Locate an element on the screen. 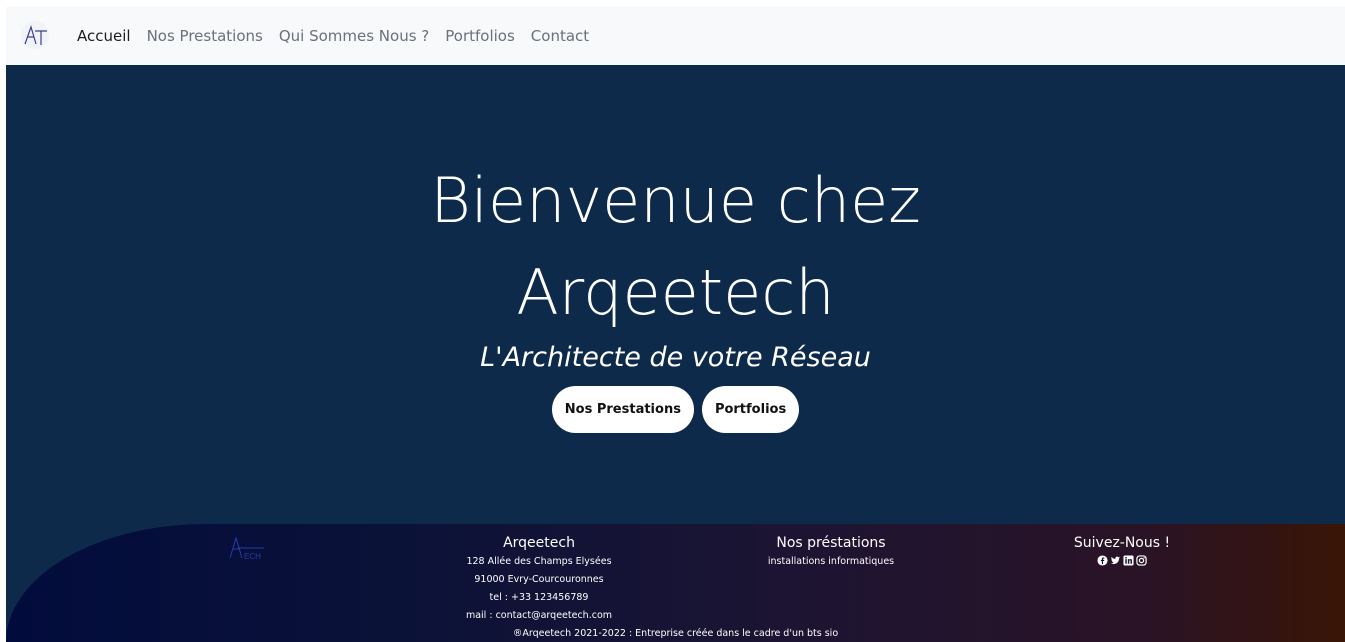  footer-social-column: Suivez-Nous ! is located at coordinates (1122, 550).